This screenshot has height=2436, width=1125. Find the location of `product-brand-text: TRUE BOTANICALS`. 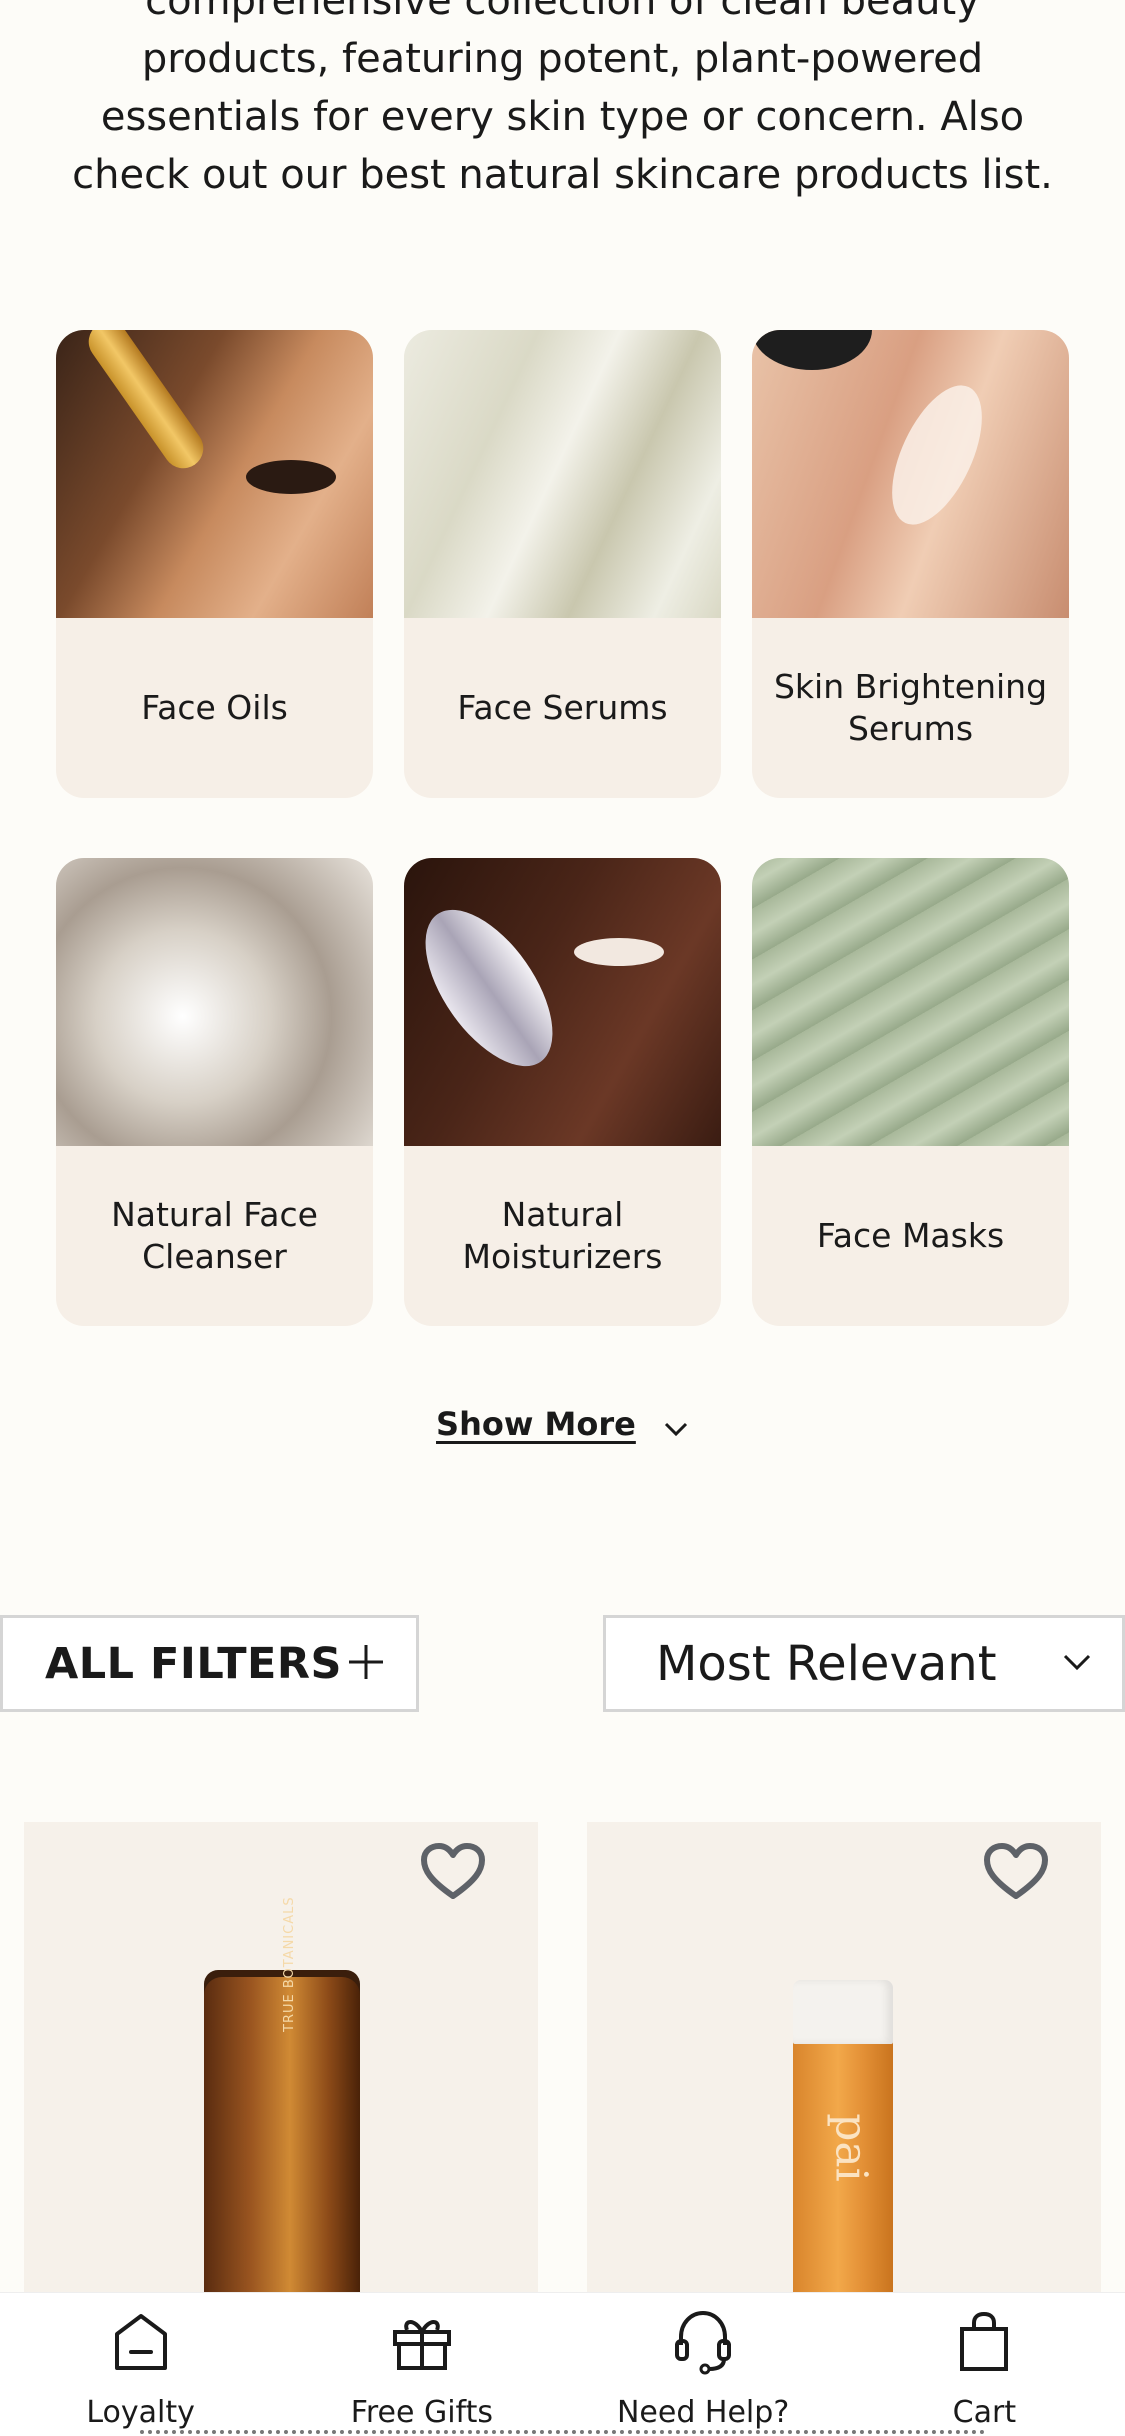

product-brand-text: TRUE BOTANICALS is located at coordinates (289, 1964).